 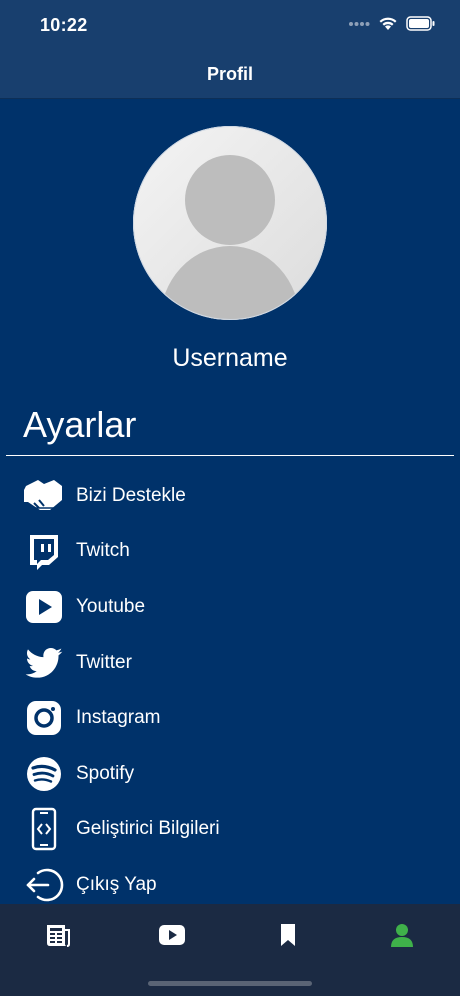 I want to click on divider, so click(x=230, y=455).